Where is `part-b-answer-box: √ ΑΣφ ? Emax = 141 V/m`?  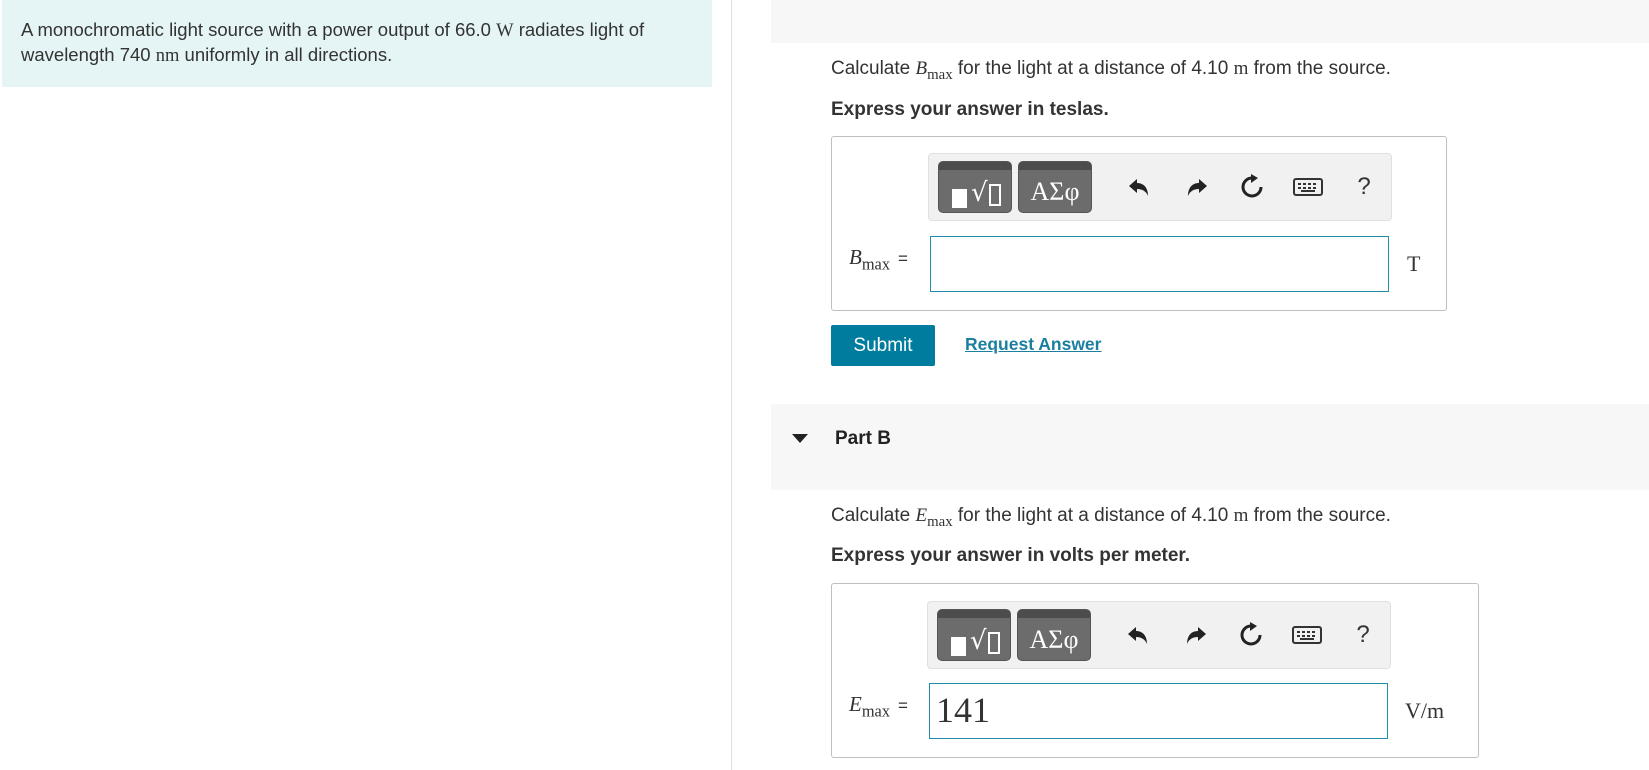 part-b-answer-box: √ ΑΣφ ? Emax = 141 V/m is located at coordinates (1155, 670).